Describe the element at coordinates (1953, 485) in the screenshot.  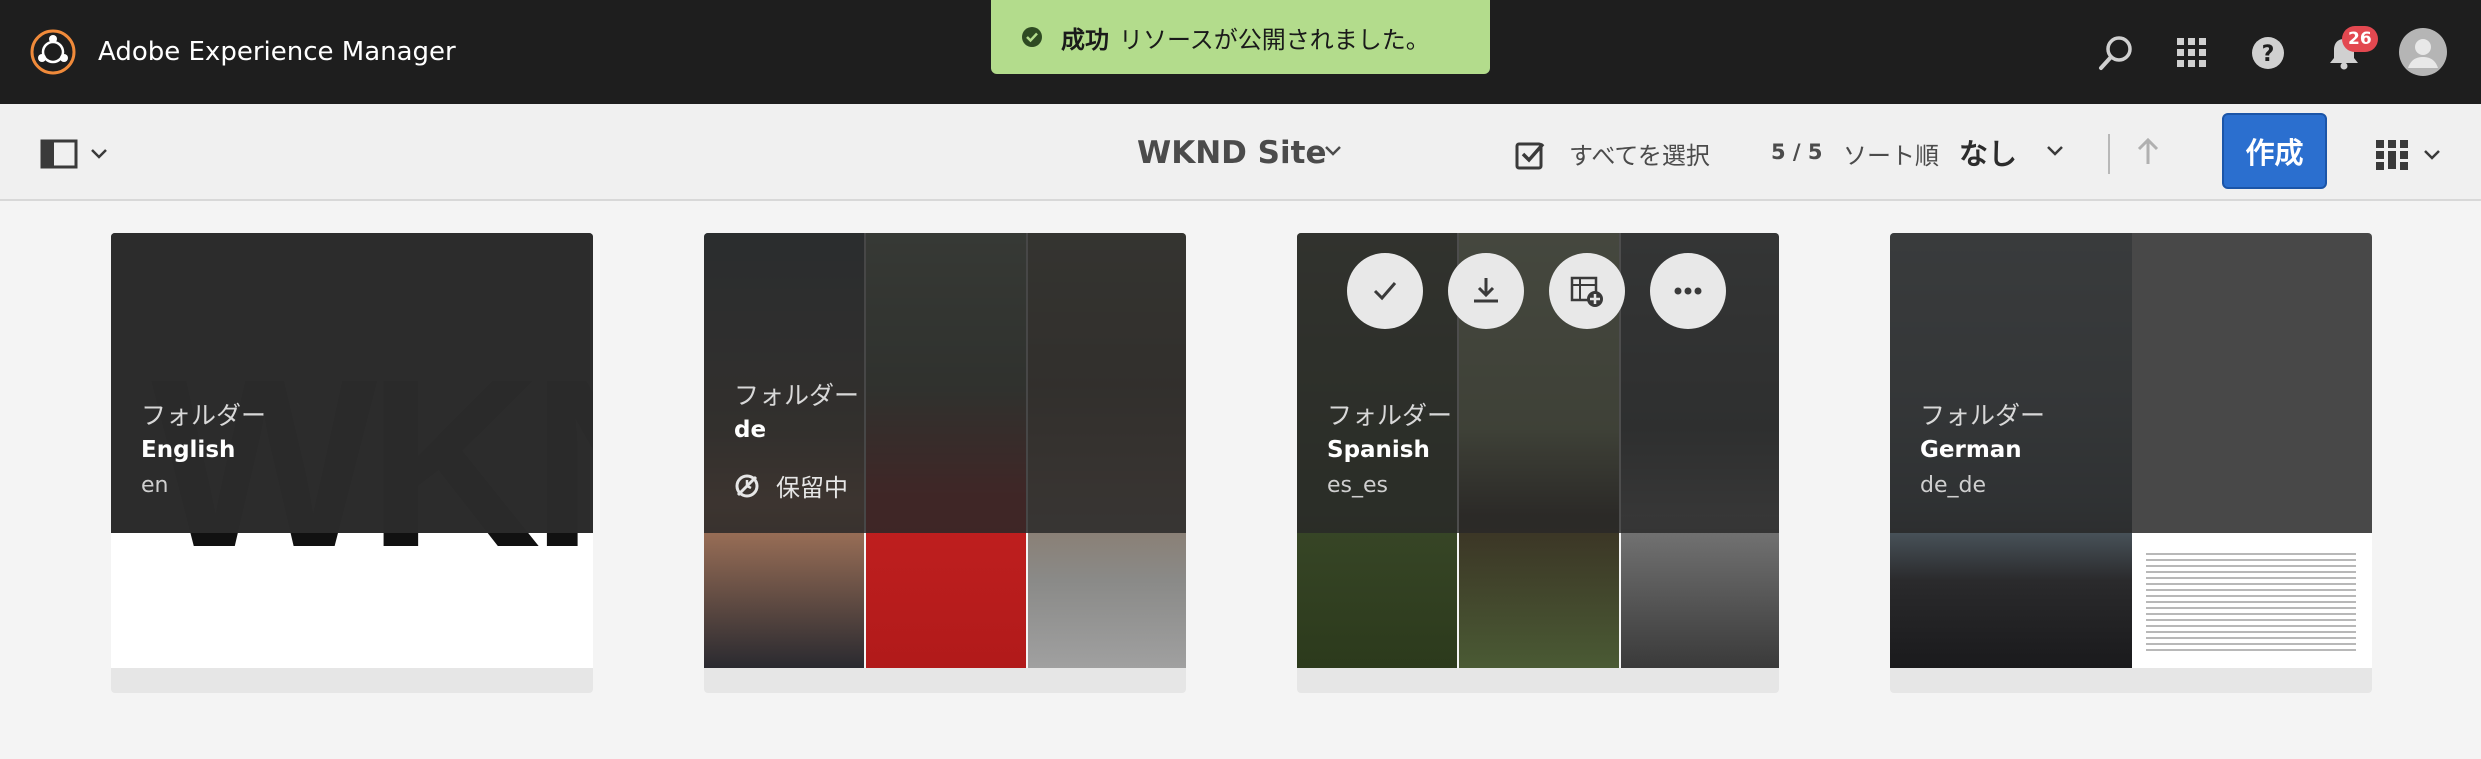
I see `card-name: de_de` at that location.